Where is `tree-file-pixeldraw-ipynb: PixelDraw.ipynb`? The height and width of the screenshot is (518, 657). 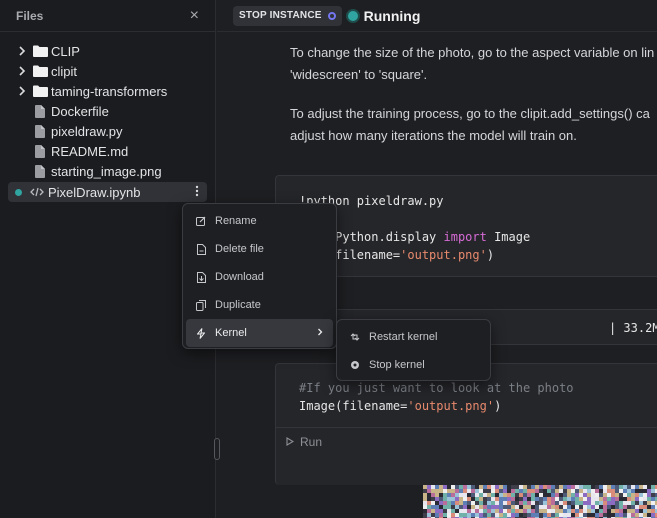
tree-file-pixeldraw-ipynb: PixelDraw.ipynb is located at coordinates (107, 192).